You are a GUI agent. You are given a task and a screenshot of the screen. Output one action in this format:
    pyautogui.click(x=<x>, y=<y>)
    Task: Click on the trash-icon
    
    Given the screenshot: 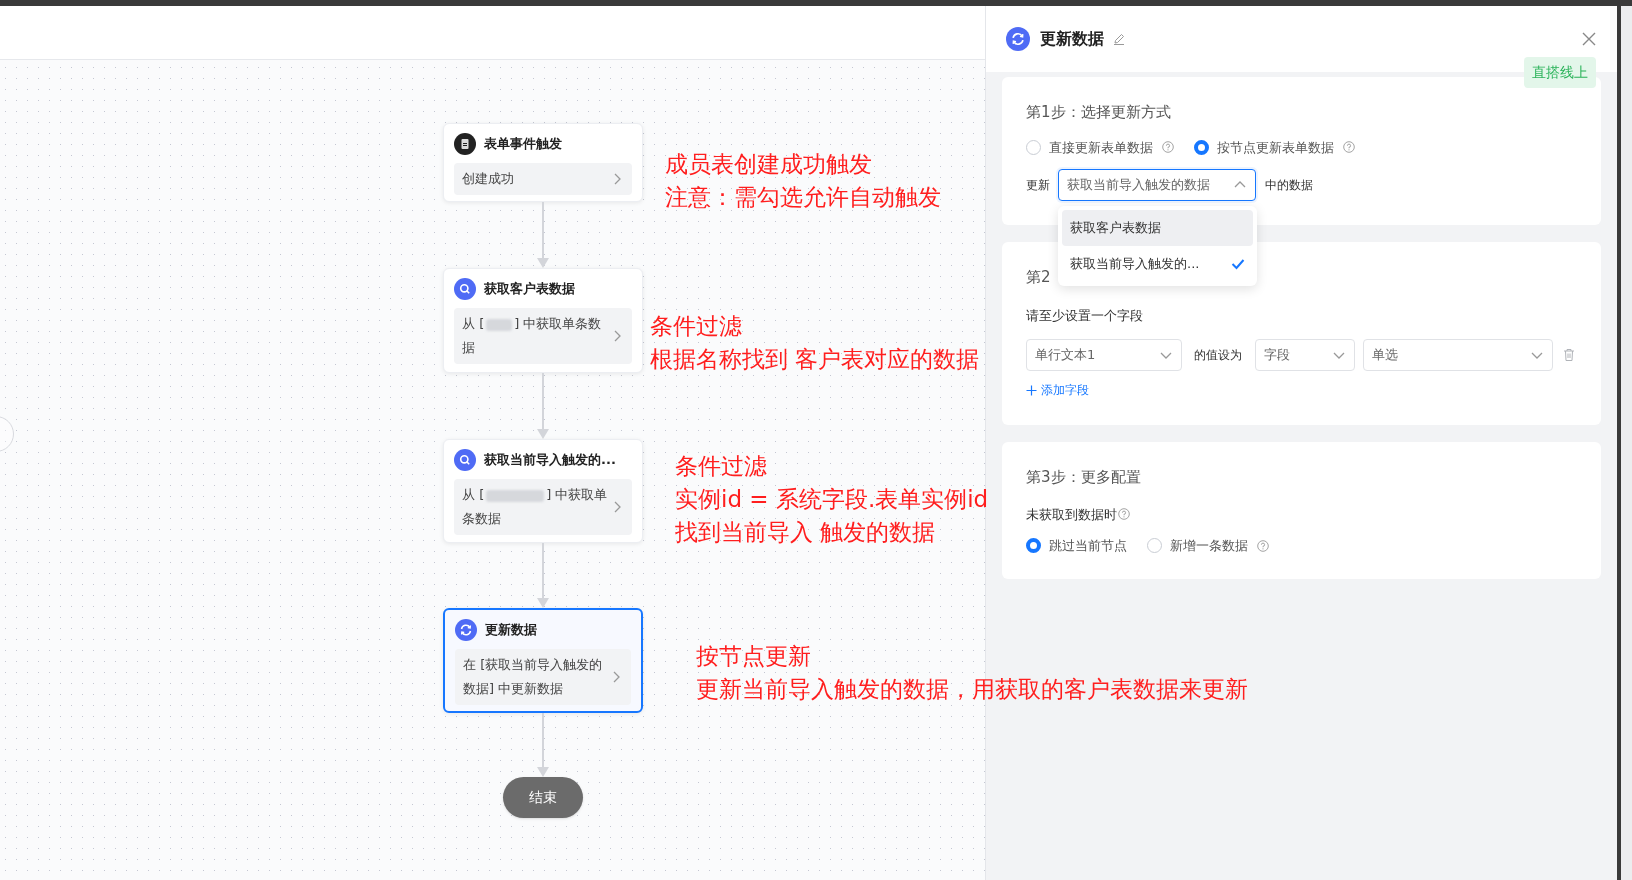 What is the action you would take?
    pyautogui.click(x=1569, y=355)
    